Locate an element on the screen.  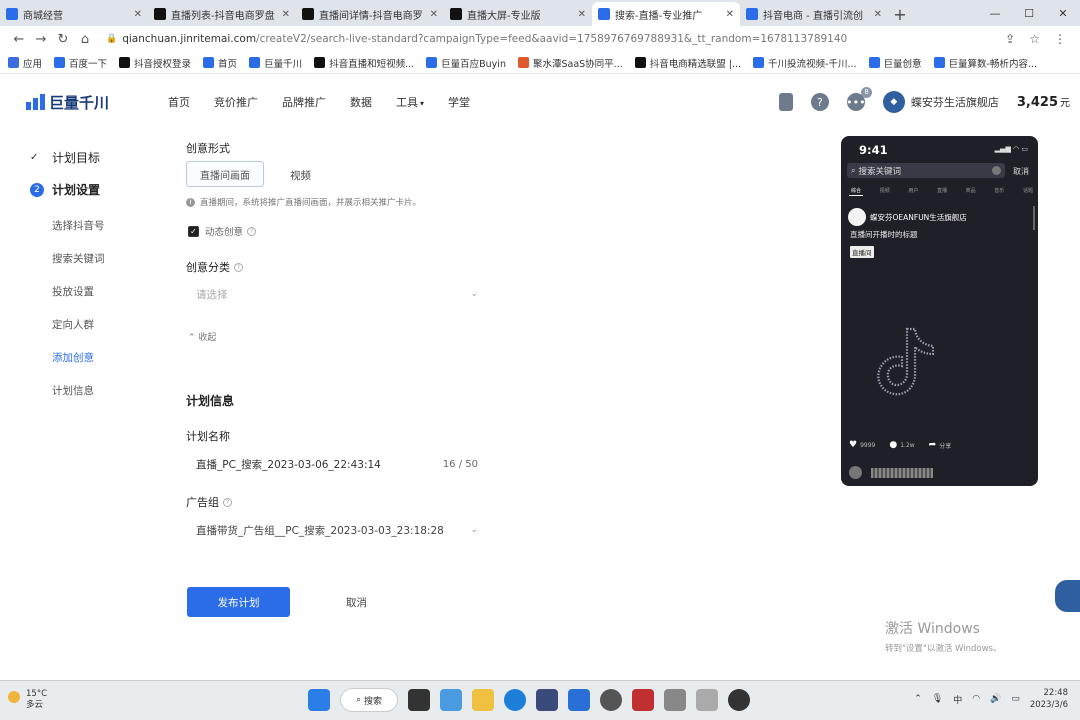
wifi-icon: ◠ is located at coordinates (976, 699).